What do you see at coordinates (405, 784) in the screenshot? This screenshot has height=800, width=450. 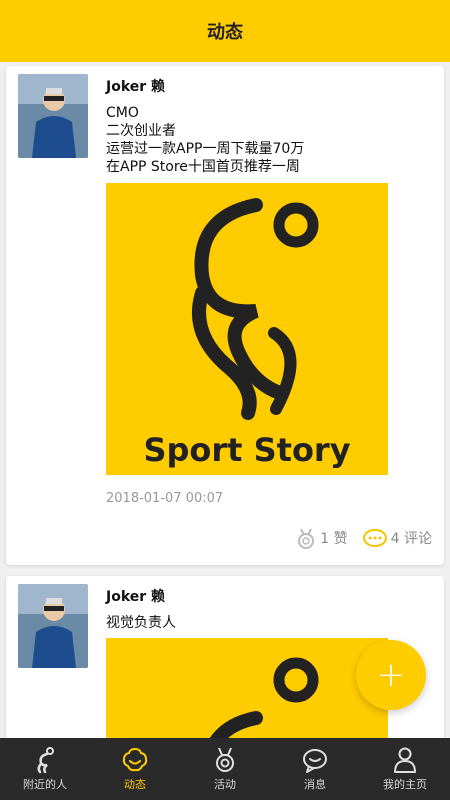 I see `tab-label: 我的主页` at bounding box center [405, 784].